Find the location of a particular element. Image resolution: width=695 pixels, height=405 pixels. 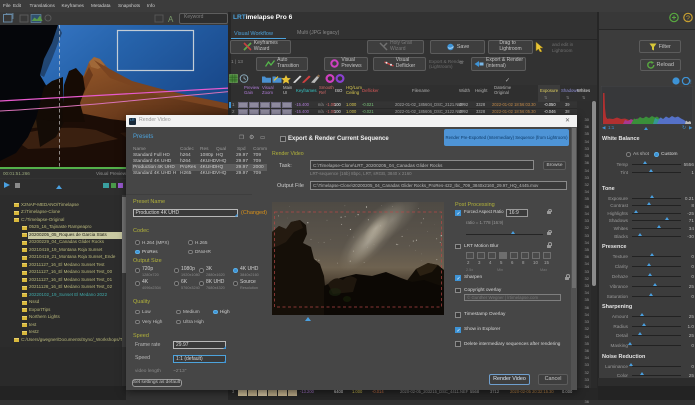

svg-text: A is located at coordinates (171, 19).